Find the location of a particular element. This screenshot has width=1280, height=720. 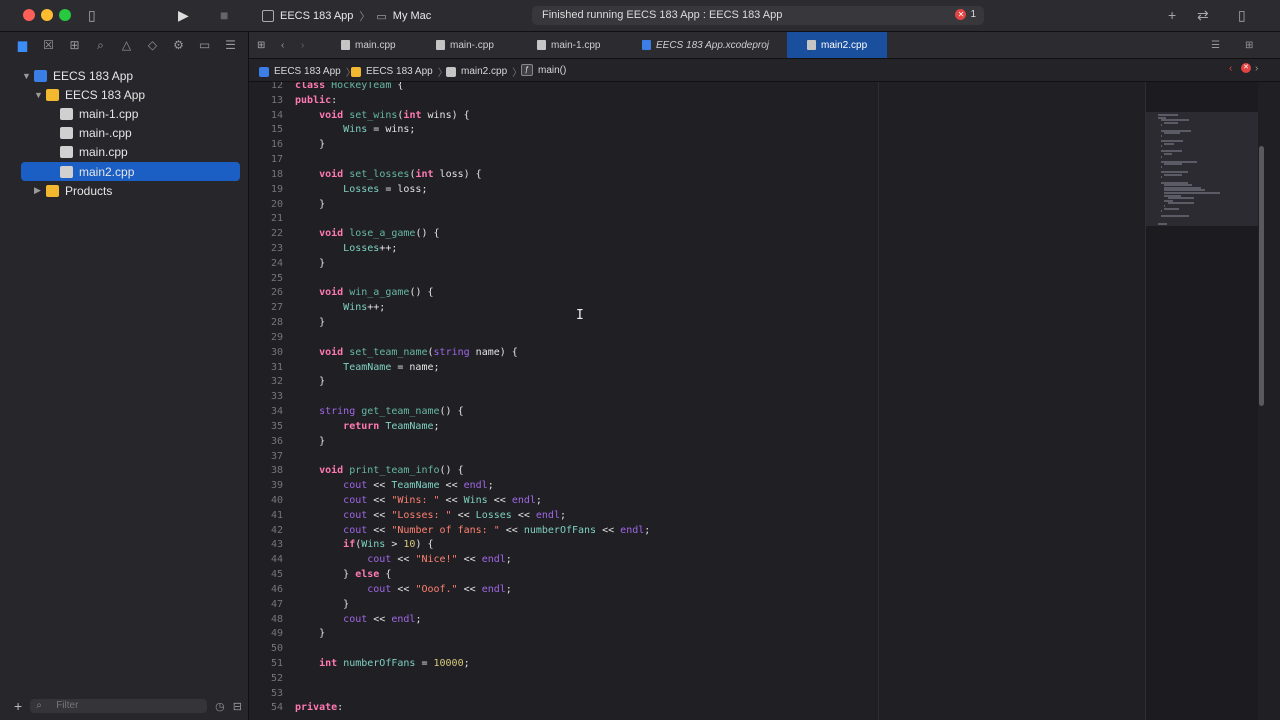

error-indicator: ✕ 1 is located at coordinates (965, 14).